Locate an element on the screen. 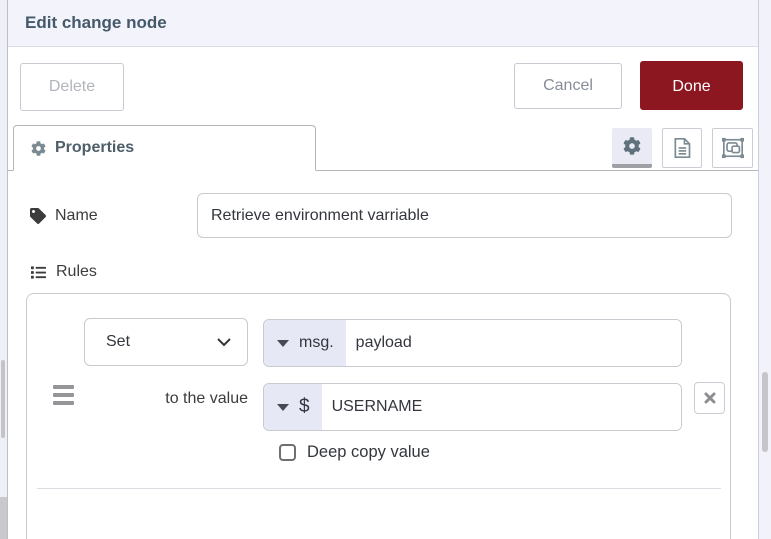 The image size is (771, 539). deep-copy-checkbox is located at coordinates (287, 452).